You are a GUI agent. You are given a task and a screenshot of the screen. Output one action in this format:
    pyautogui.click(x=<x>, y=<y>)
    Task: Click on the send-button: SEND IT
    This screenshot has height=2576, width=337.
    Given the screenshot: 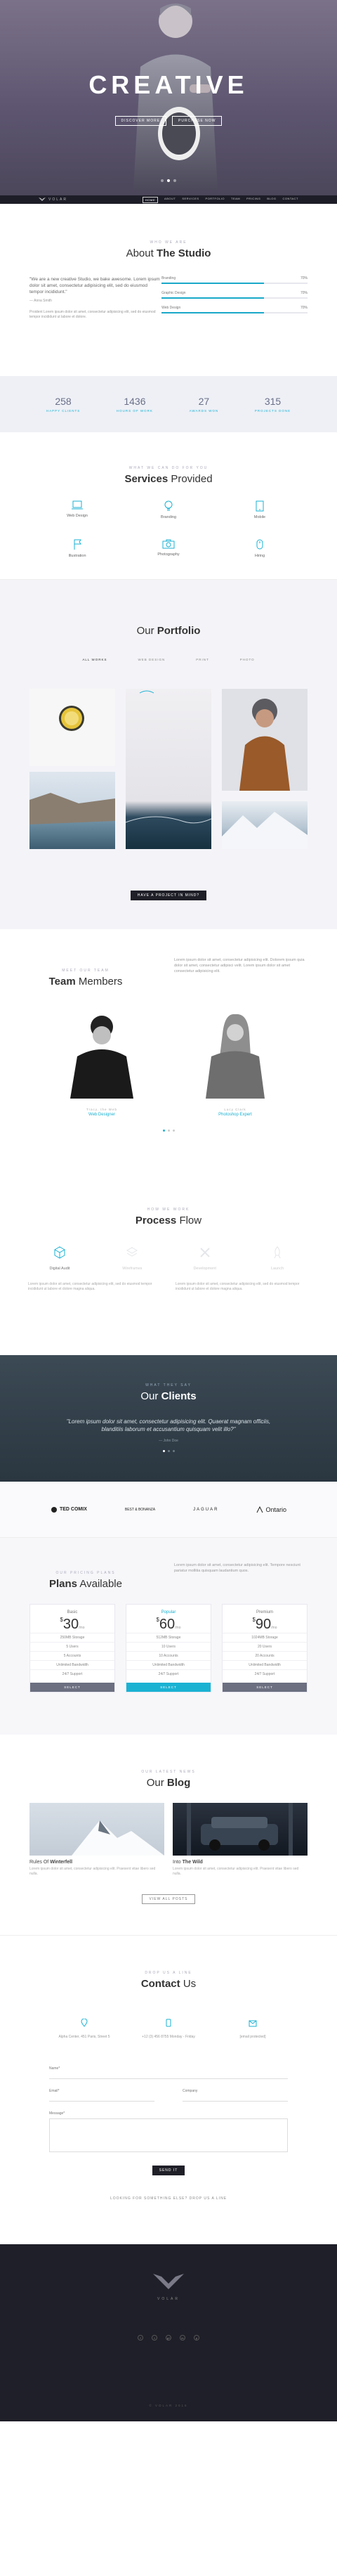 What is the action you would take?
    pyautogui.click(x=168, y=2170)
    